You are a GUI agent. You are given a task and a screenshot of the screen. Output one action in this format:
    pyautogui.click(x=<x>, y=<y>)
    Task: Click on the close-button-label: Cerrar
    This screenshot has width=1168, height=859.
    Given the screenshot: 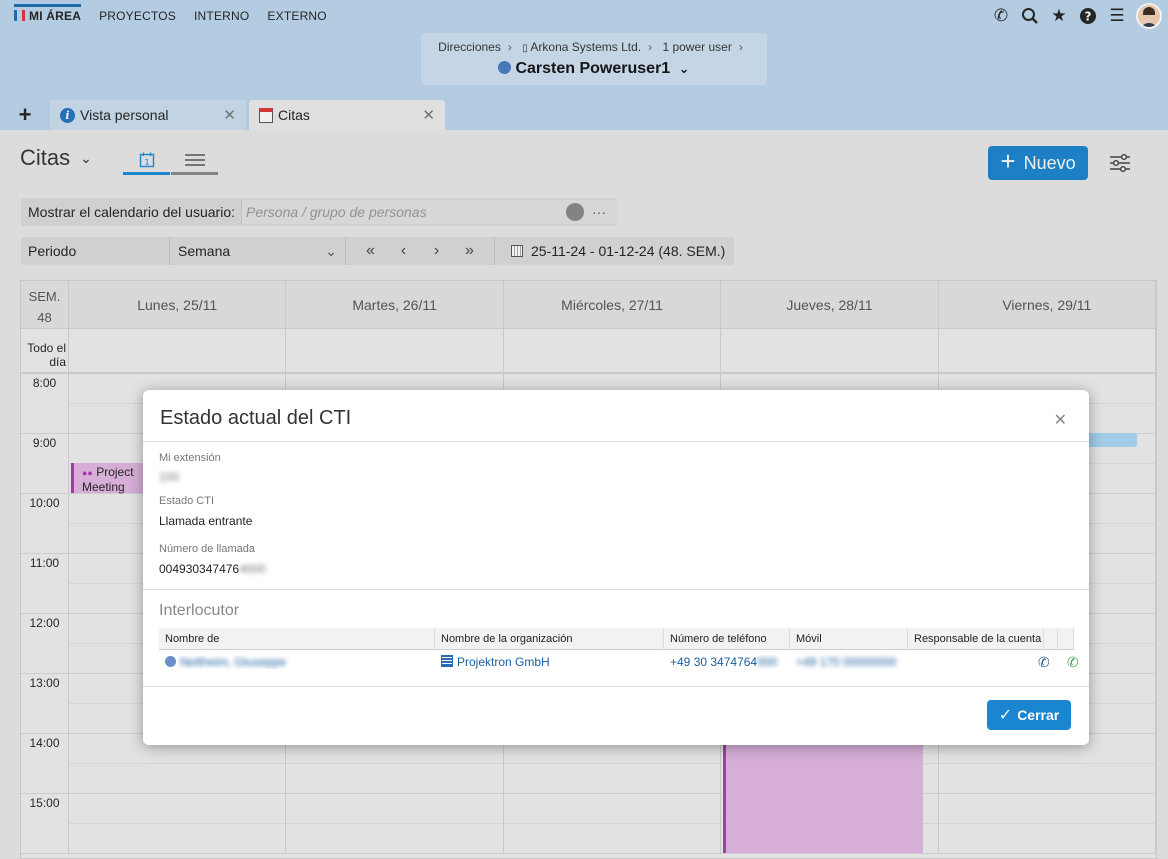 What is the action you would take?
    pyautogui.click(x=1038, y=715)
    